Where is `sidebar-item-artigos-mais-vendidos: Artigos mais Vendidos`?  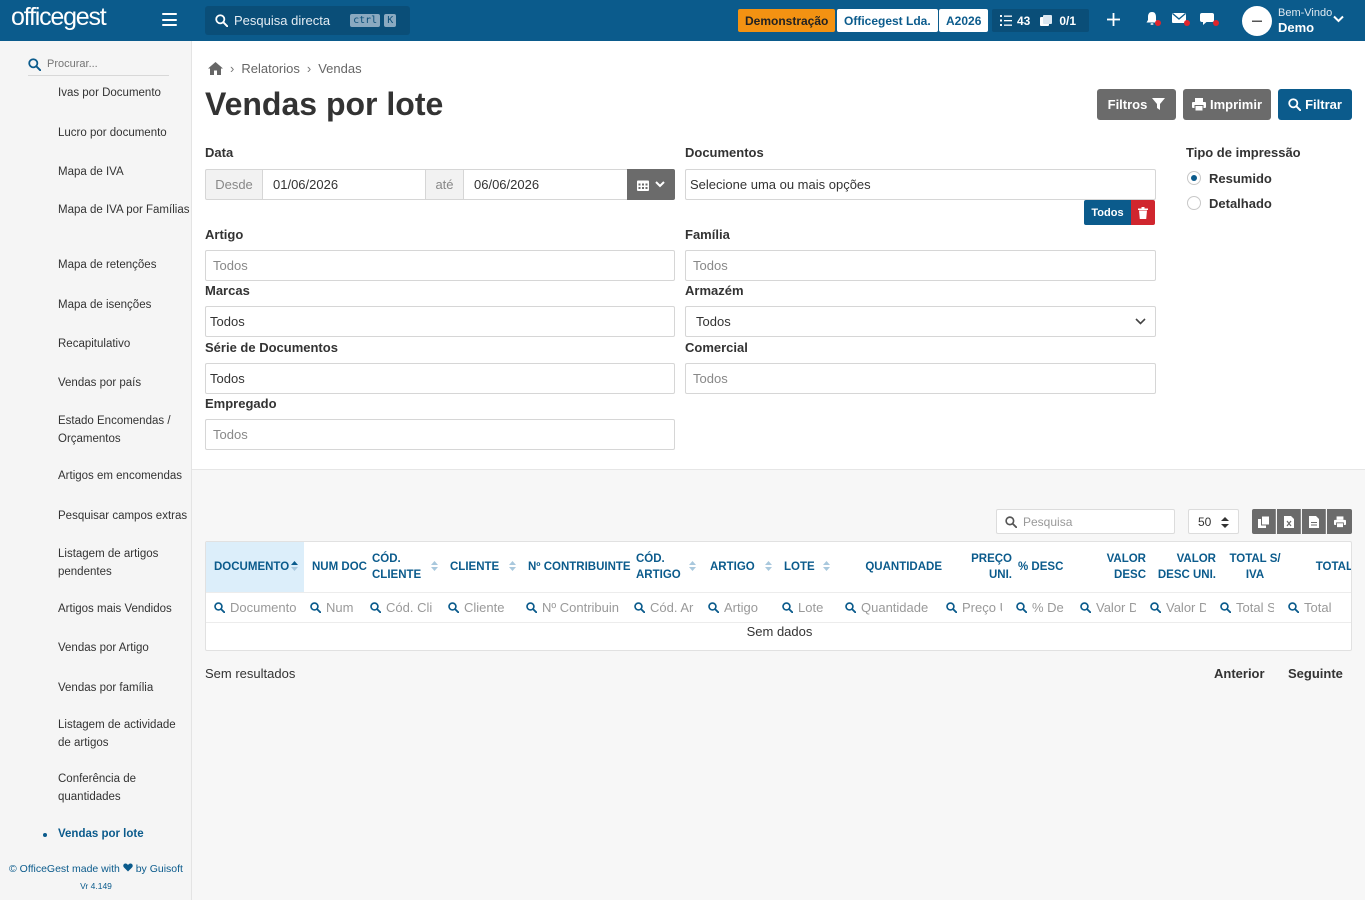
sidebar-item-artigos-mais-vendidos: Artigos mais Vendidos is located at coordinates (124, 610).